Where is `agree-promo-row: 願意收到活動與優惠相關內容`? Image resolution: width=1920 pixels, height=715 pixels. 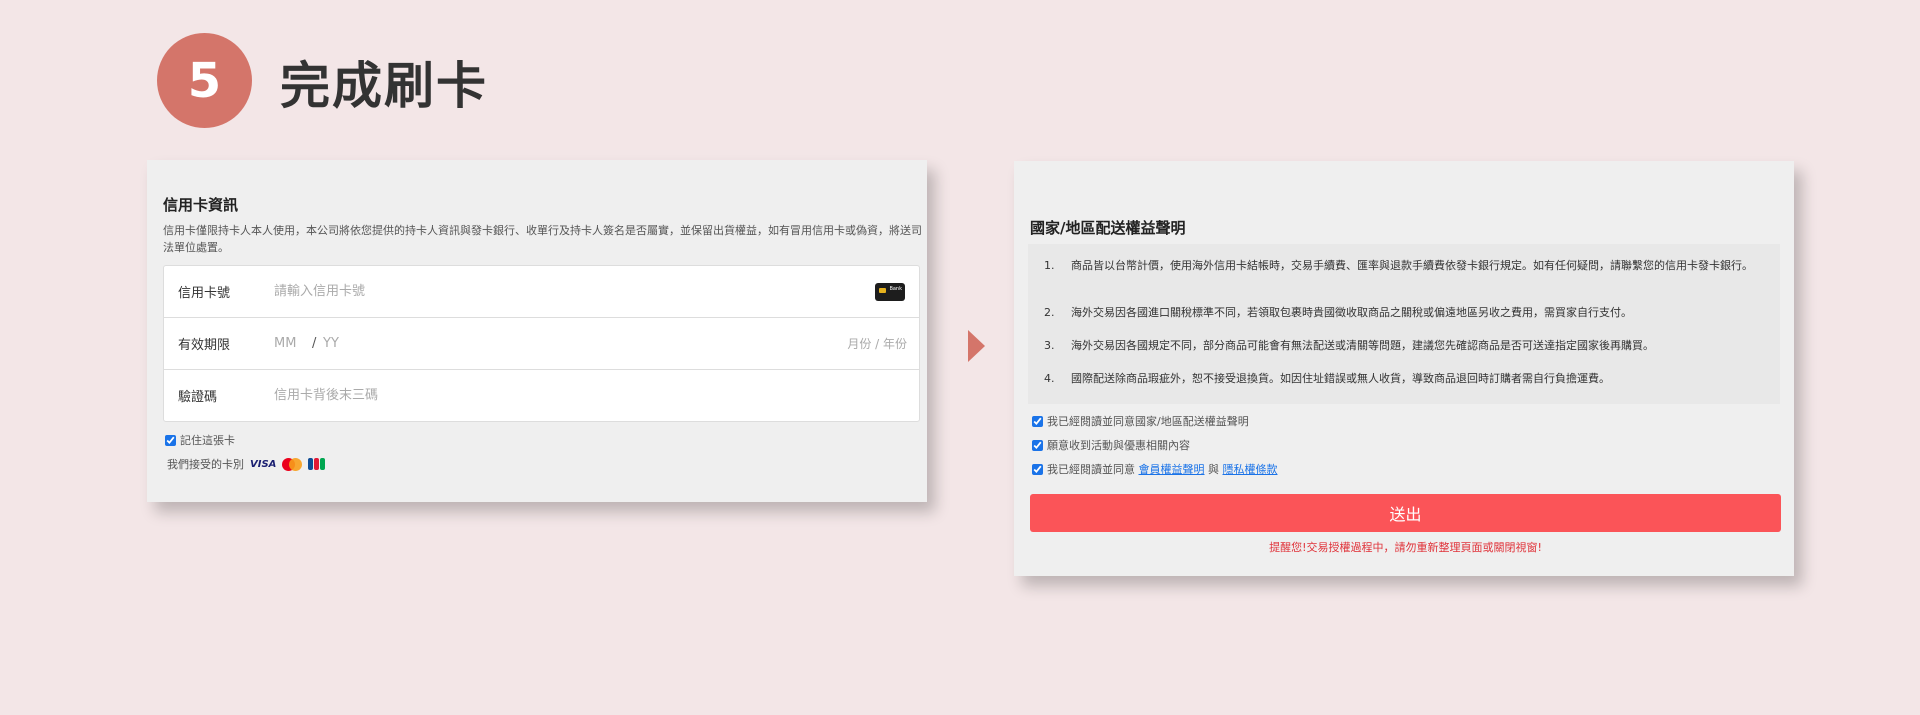
agree-promo-row: 願意收到活動與優惠相關內容 is located at coordinates (1111, 445).